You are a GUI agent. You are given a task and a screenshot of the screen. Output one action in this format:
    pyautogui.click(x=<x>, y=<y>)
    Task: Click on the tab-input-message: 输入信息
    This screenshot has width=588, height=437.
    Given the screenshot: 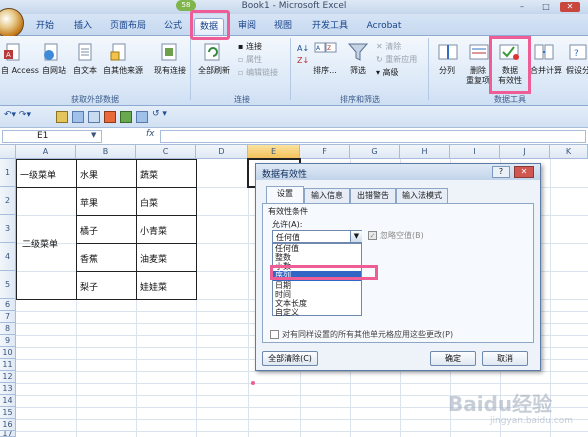 What is the action you would take?
    pyautogui.click(x=327, y=195)
    